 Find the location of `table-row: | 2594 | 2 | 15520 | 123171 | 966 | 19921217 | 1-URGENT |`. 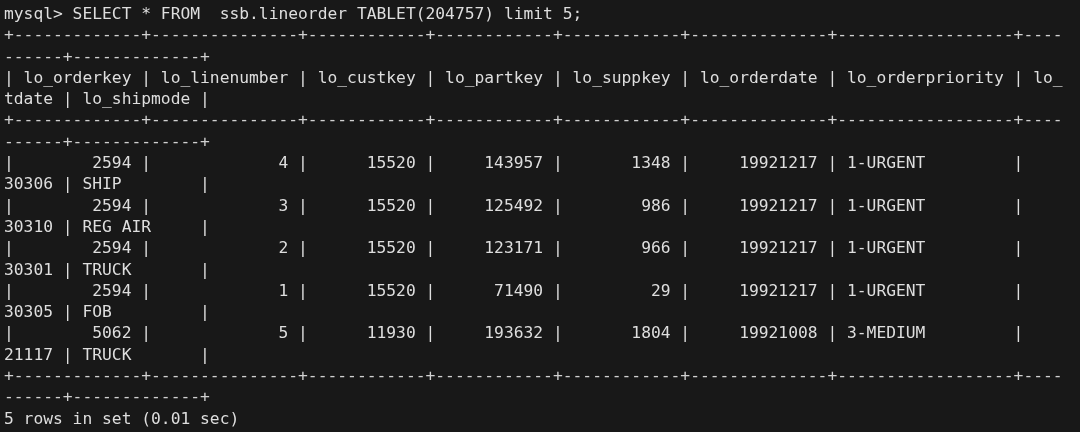

table-row: | 2594 | 2 | 15520 | 123171 | 966 | 19921217 | 1-URGENT | is located at coordinates (514, 248).